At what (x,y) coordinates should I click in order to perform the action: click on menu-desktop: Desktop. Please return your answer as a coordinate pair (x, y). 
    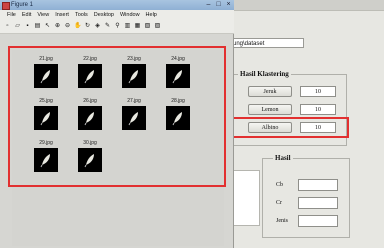
    Looking at the image, I should click on (104, 15).